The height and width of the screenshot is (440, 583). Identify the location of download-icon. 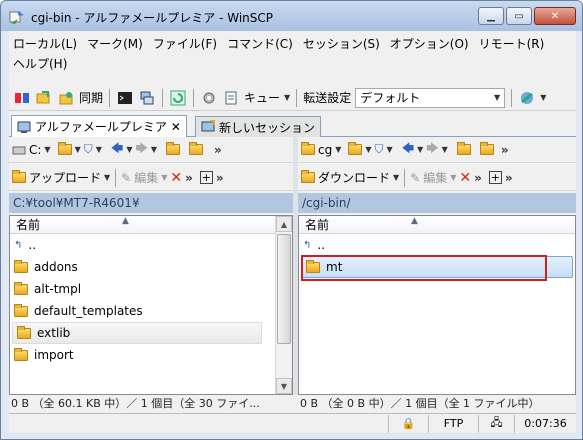
(308, 176).